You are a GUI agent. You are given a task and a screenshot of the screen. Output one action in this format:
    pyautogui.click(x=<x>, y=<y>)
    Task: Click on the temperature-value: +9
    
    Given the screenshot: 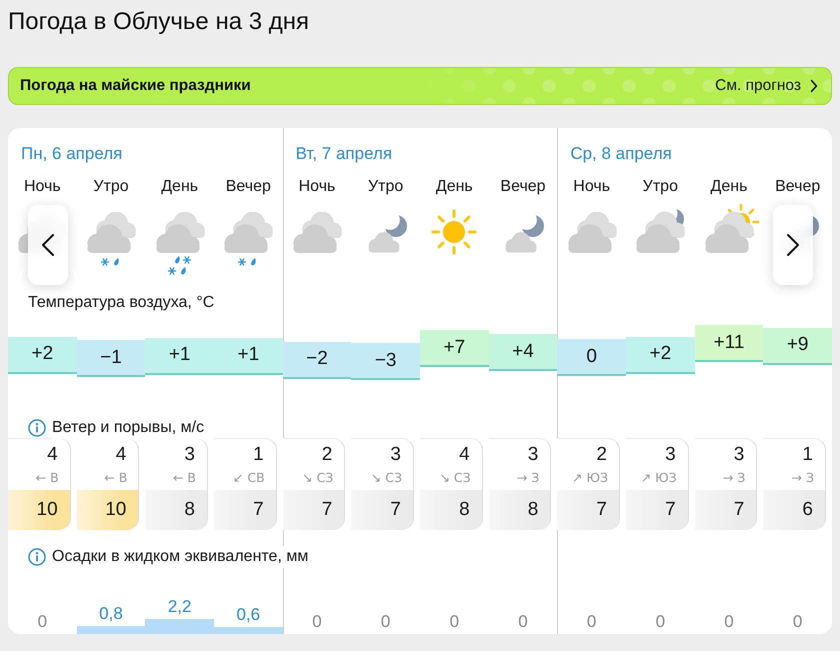 What is the action you would take?
    pyautogui.click(x=797, y=346)
    